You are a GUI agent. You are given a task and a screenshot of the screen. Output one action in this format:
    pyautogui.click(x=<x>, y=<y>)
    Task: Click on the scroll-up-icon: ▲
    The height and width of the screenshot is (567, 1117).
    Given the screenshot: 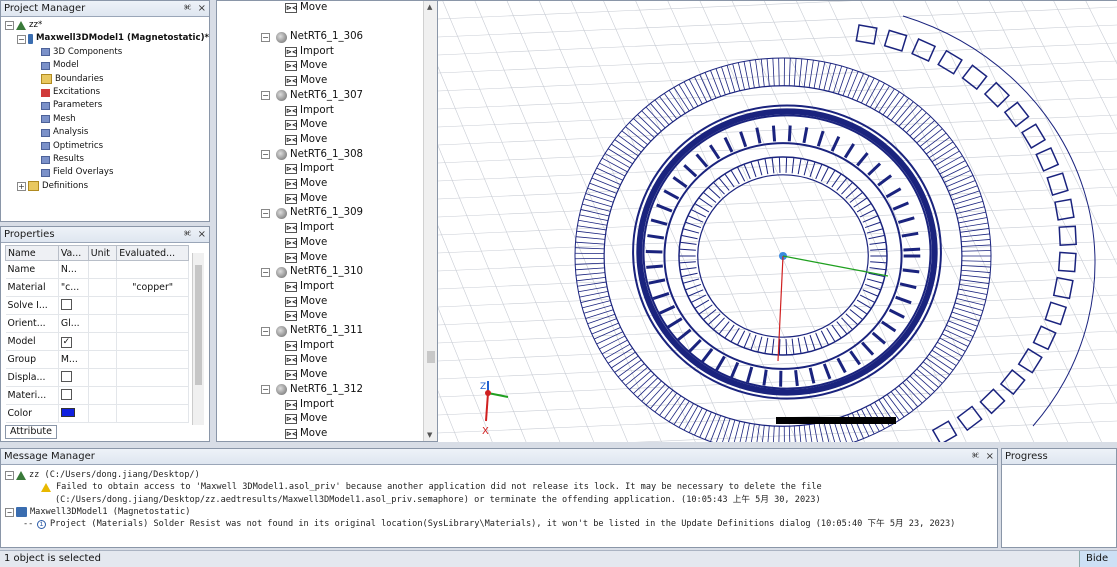 What is the action you would take?
    pyautogui.click(x=429, y=7)
    